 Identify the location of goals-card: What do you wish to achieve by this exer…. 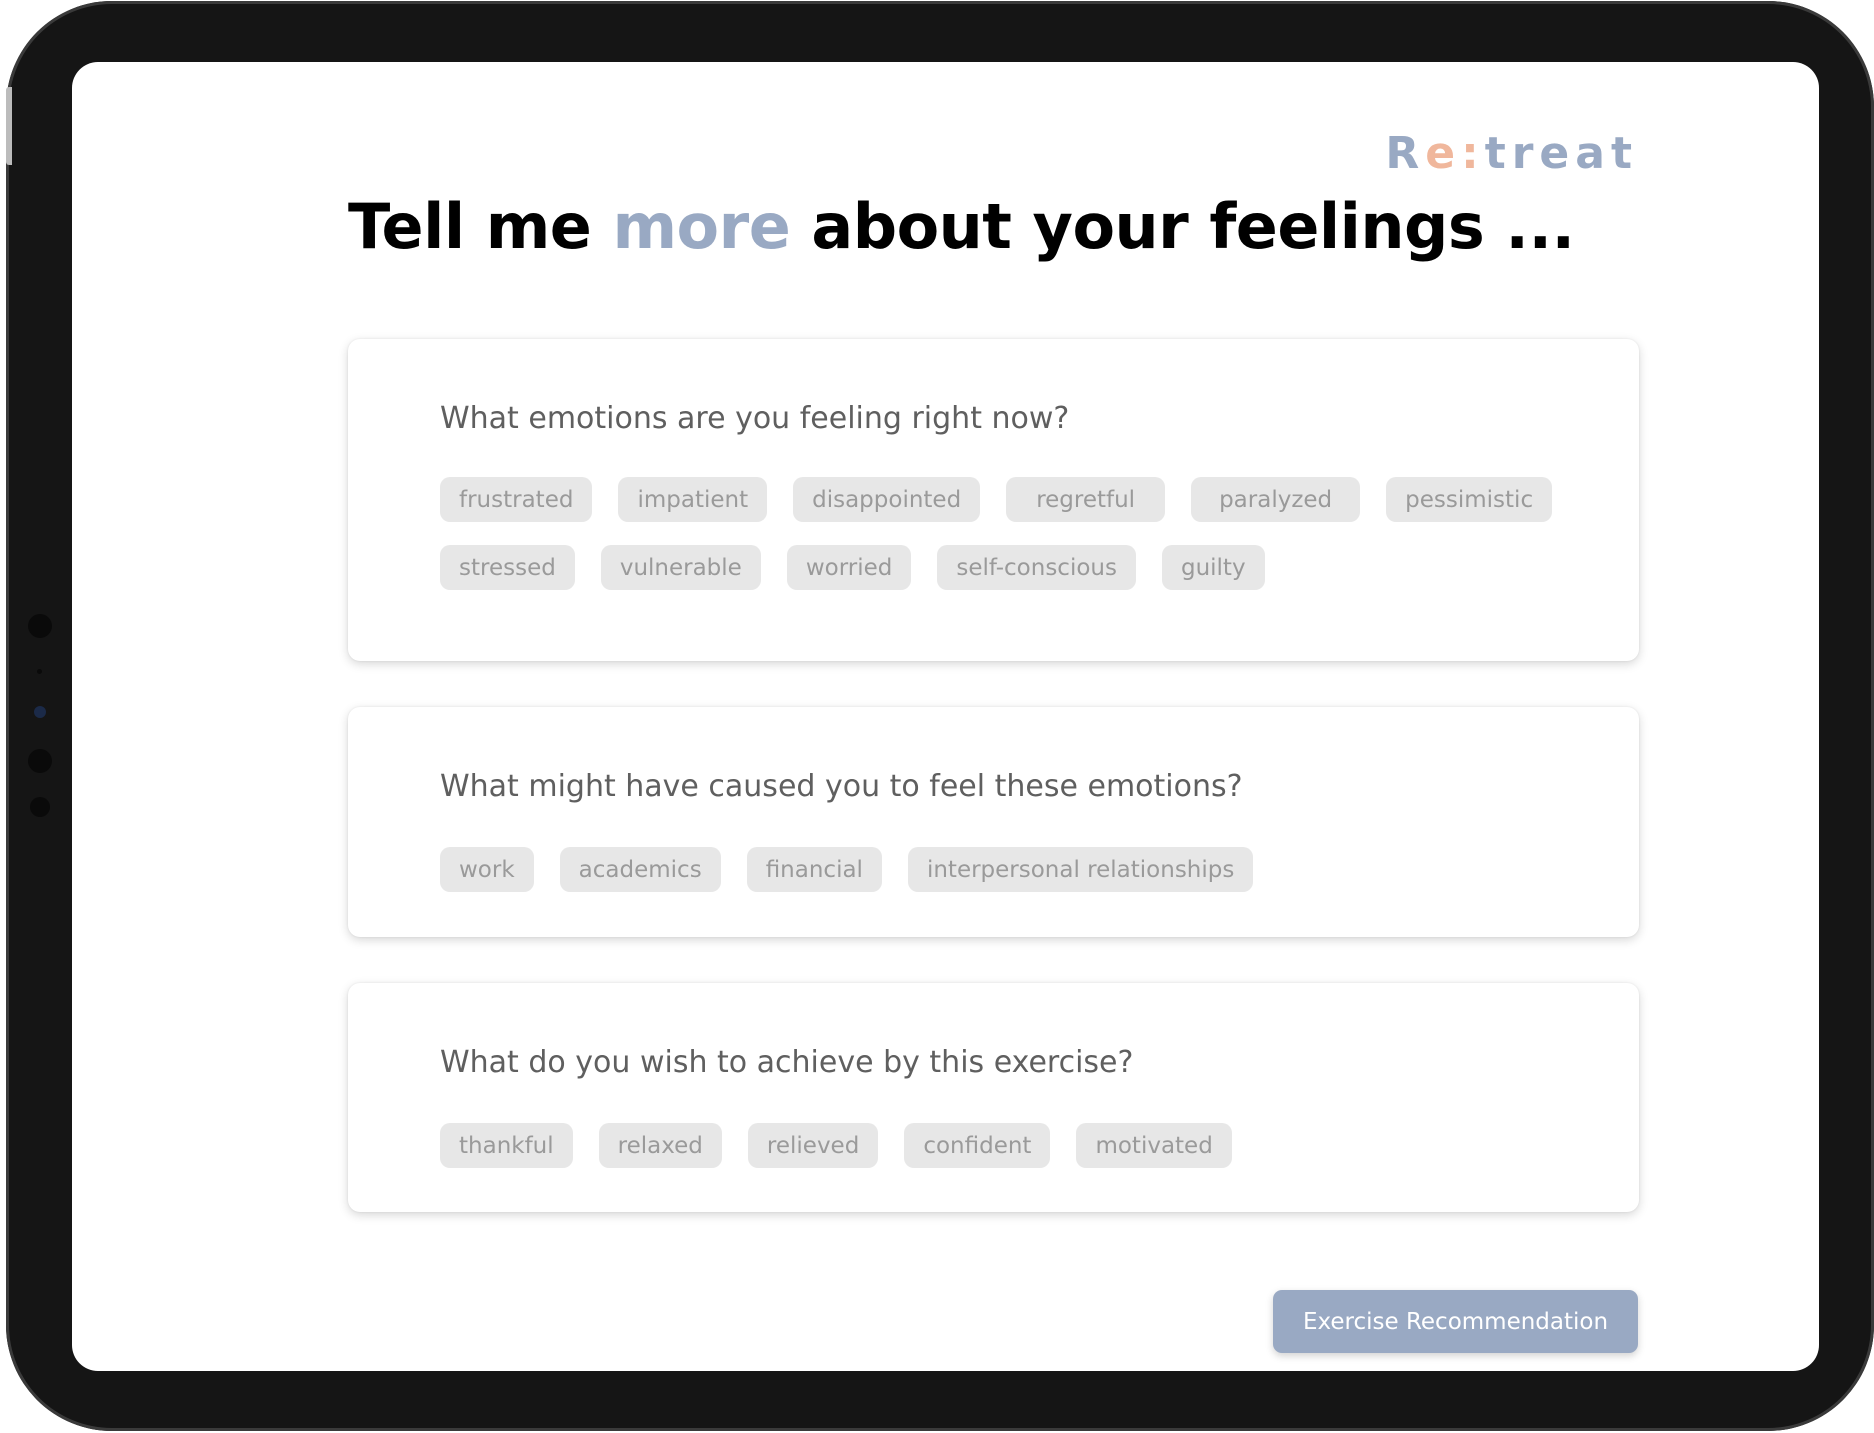
(993, 1097).